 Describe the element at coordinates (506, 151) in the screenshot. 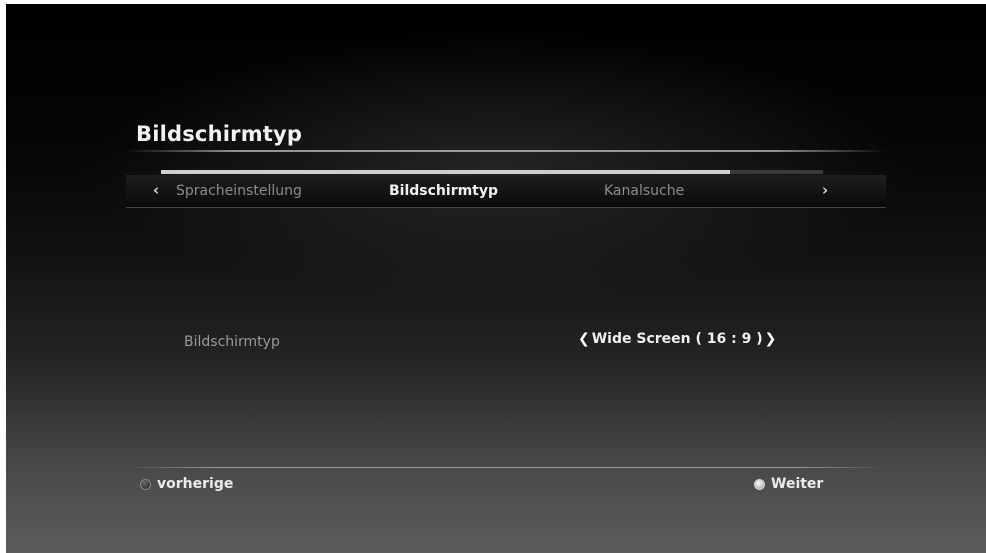

I see `title-divider` at that location.